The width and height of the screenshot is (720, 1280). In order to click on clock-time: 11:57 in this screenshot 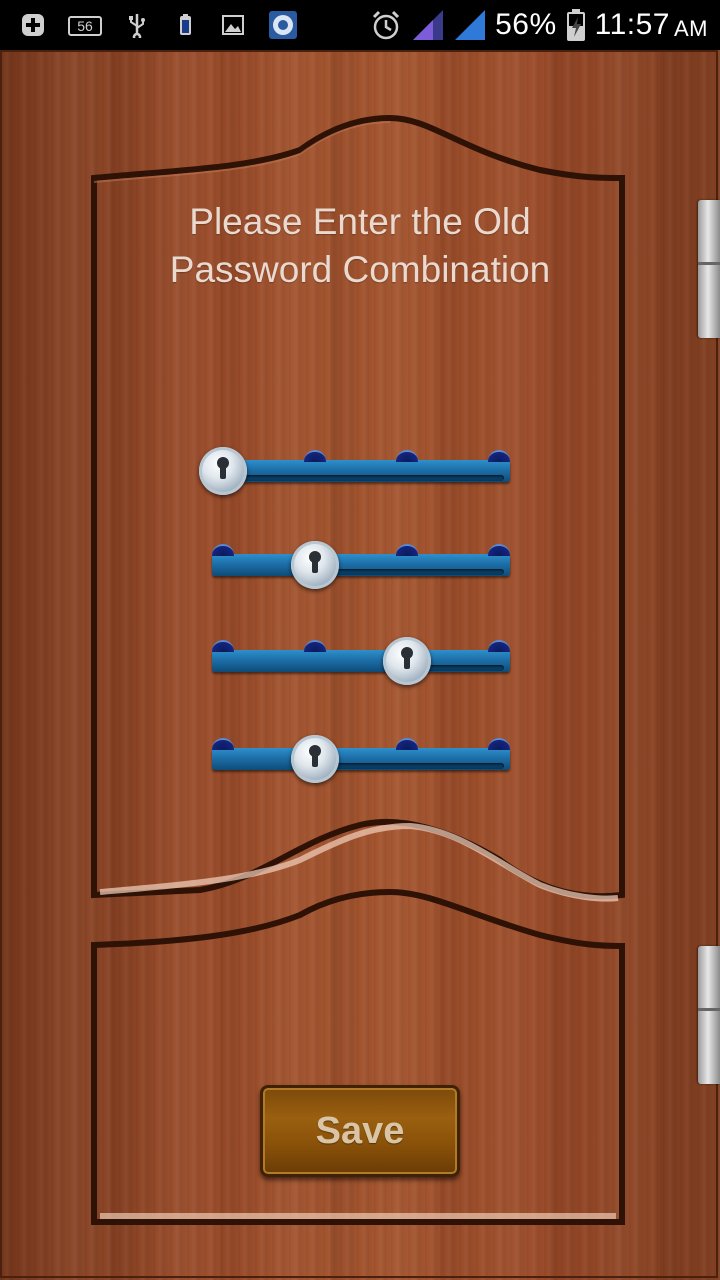, I will do `click(632, 24)`.